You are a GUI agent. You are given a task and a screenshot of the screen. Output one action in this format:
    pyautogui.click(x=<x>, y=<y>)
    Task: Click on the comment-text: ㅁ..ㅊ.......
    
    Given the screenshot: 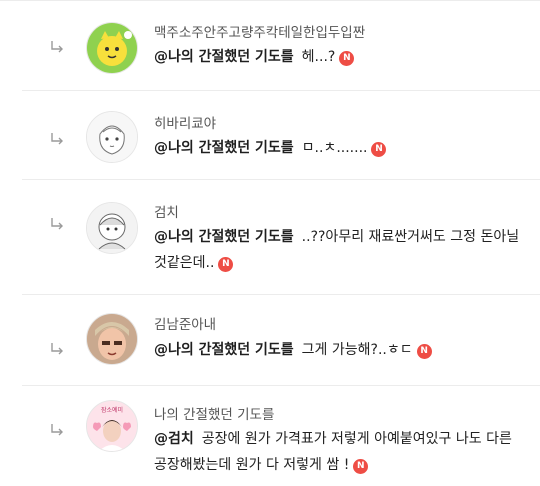 What is the action you would take?
    pyautogui.click(x=334, y=148)
    